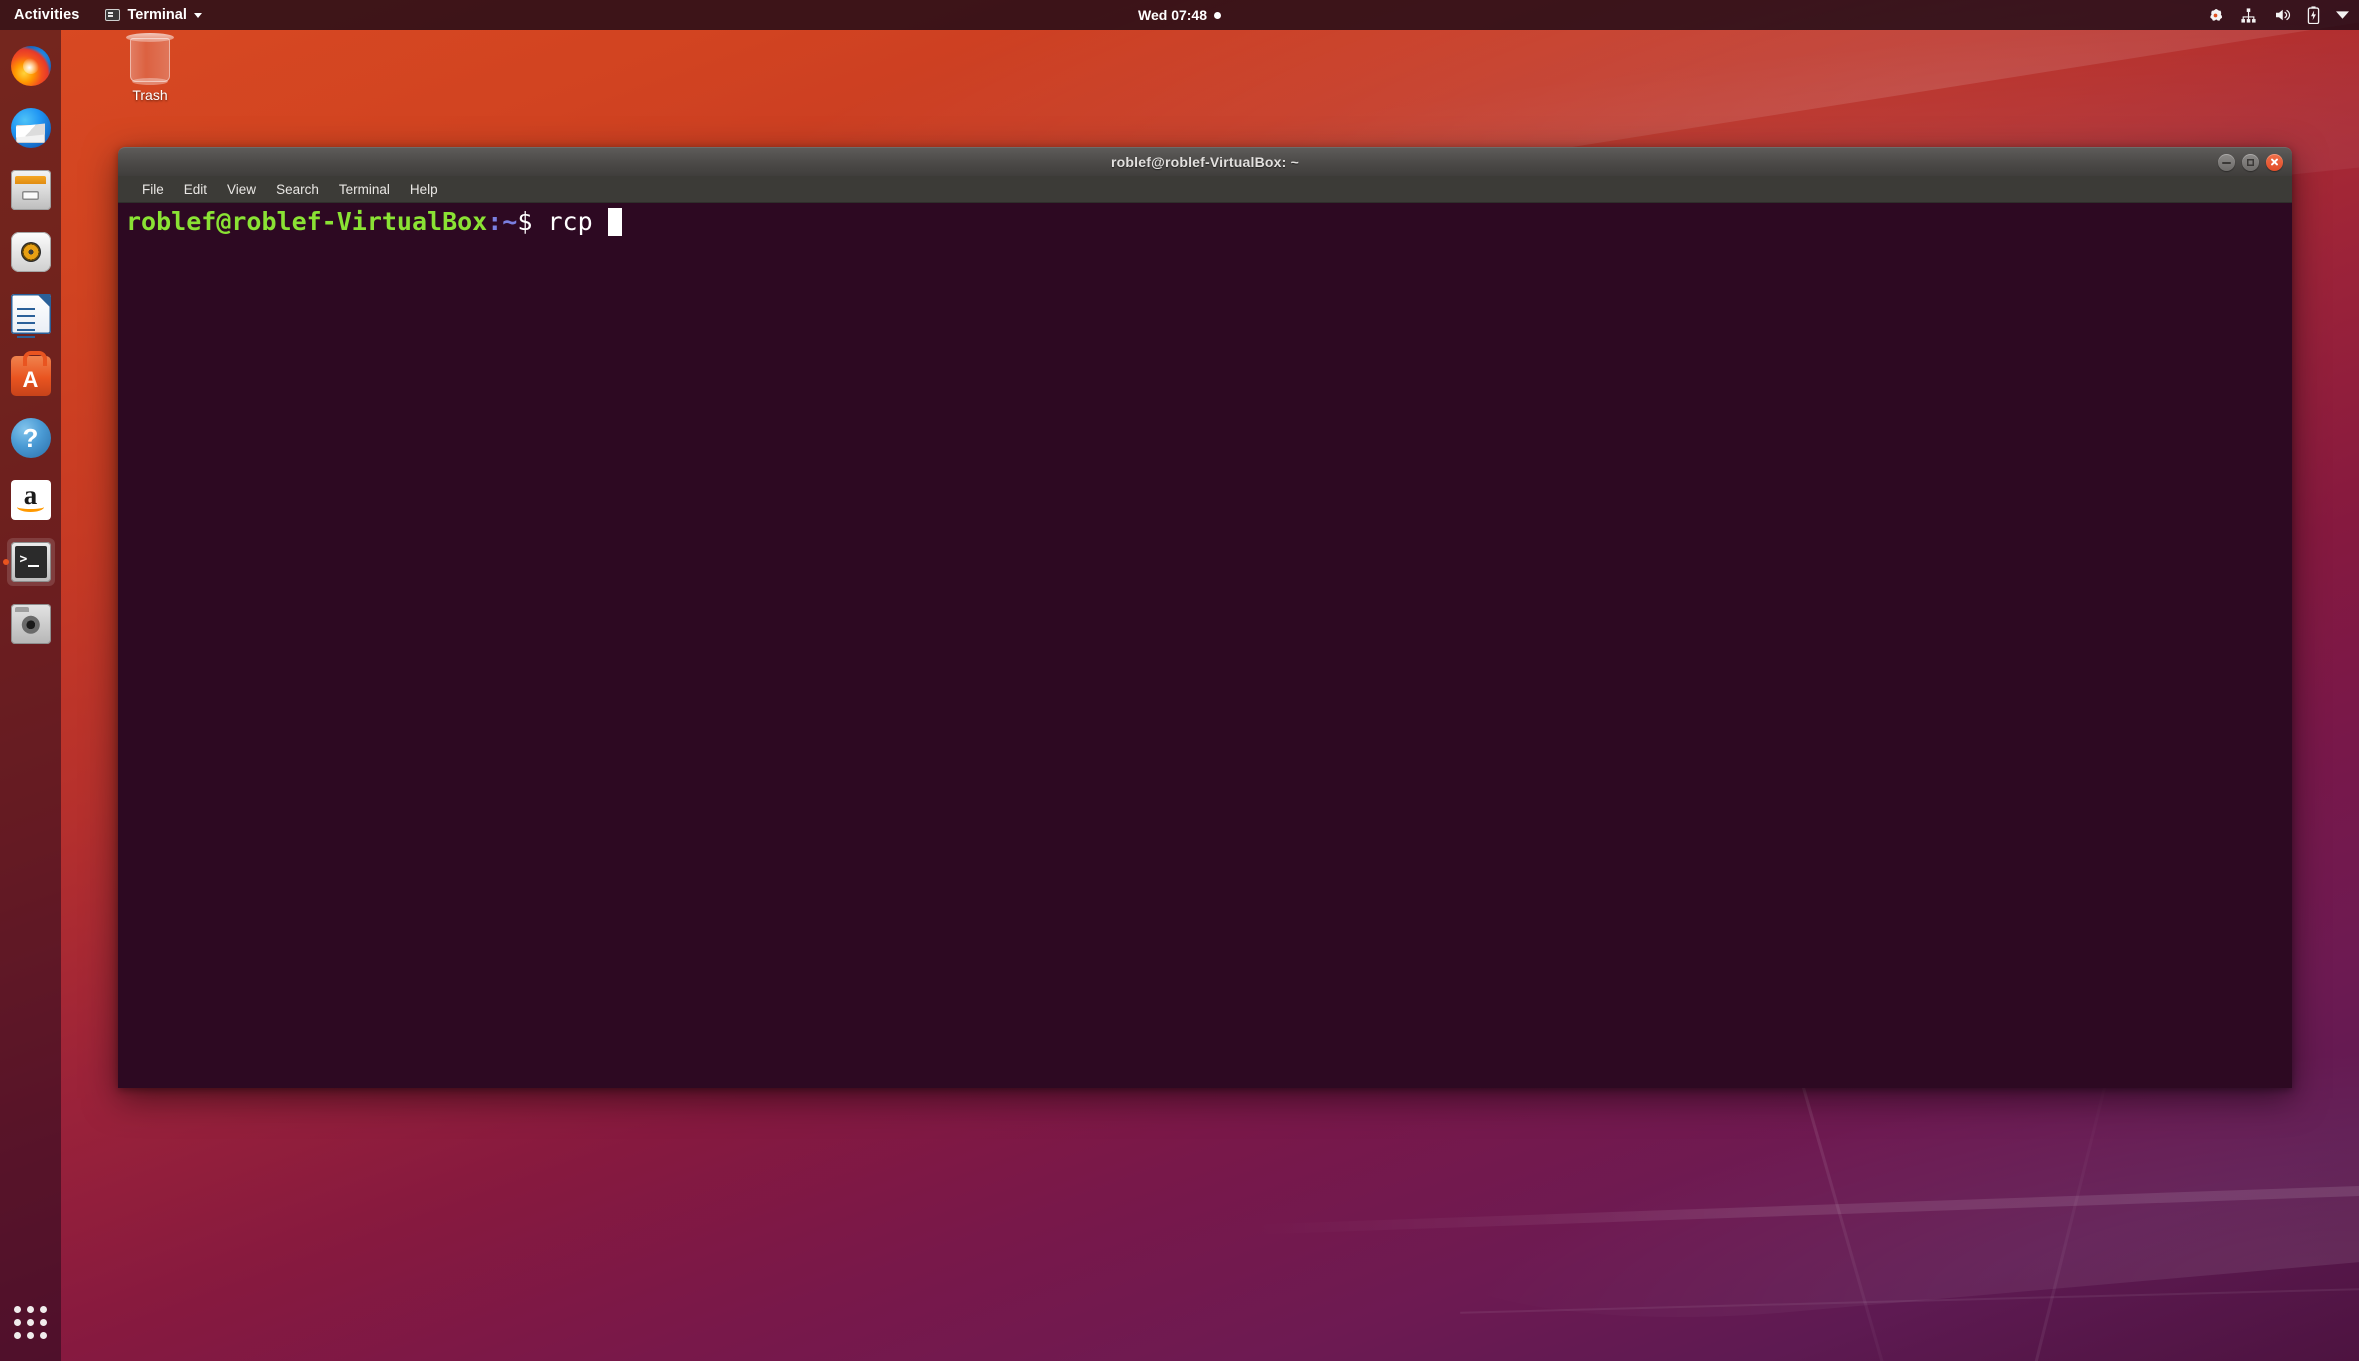  What do you see at coordinates (150, 37) in the screenshot?
I see `trash-lid-icon` at bounding box center [150, 37].